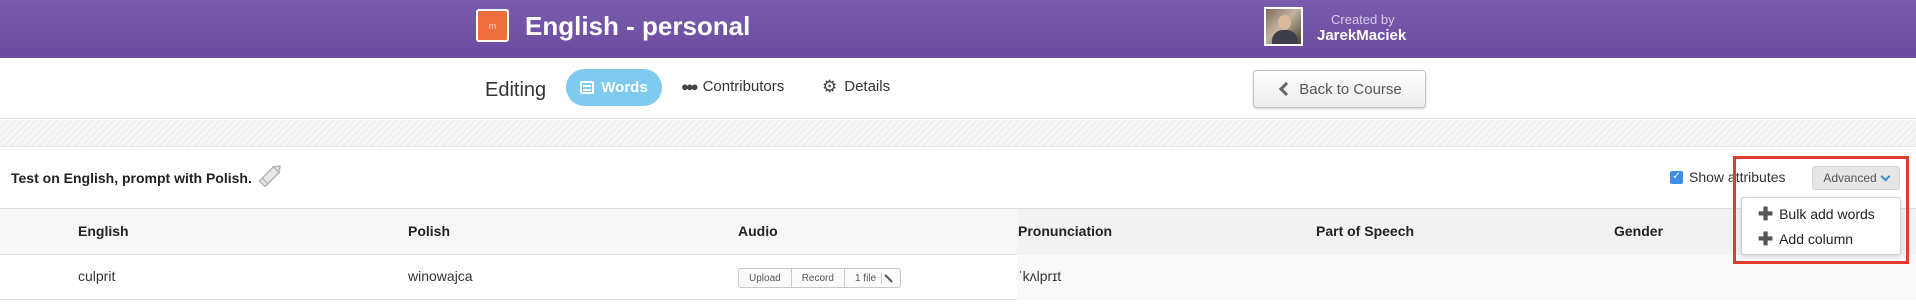  I want to click on course-thumbnail-text: m, so click(492, 25).